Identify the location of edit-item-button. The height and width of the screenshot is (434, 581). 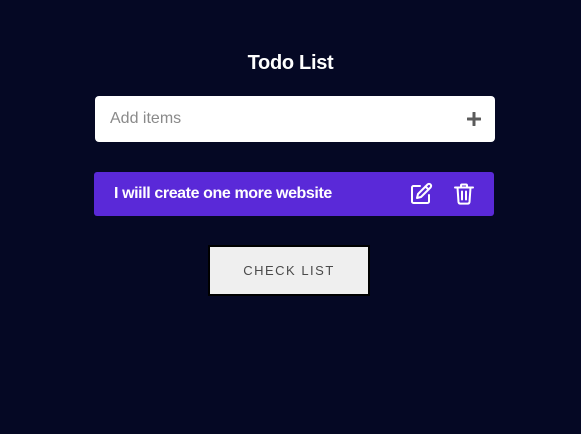
(421, 194).